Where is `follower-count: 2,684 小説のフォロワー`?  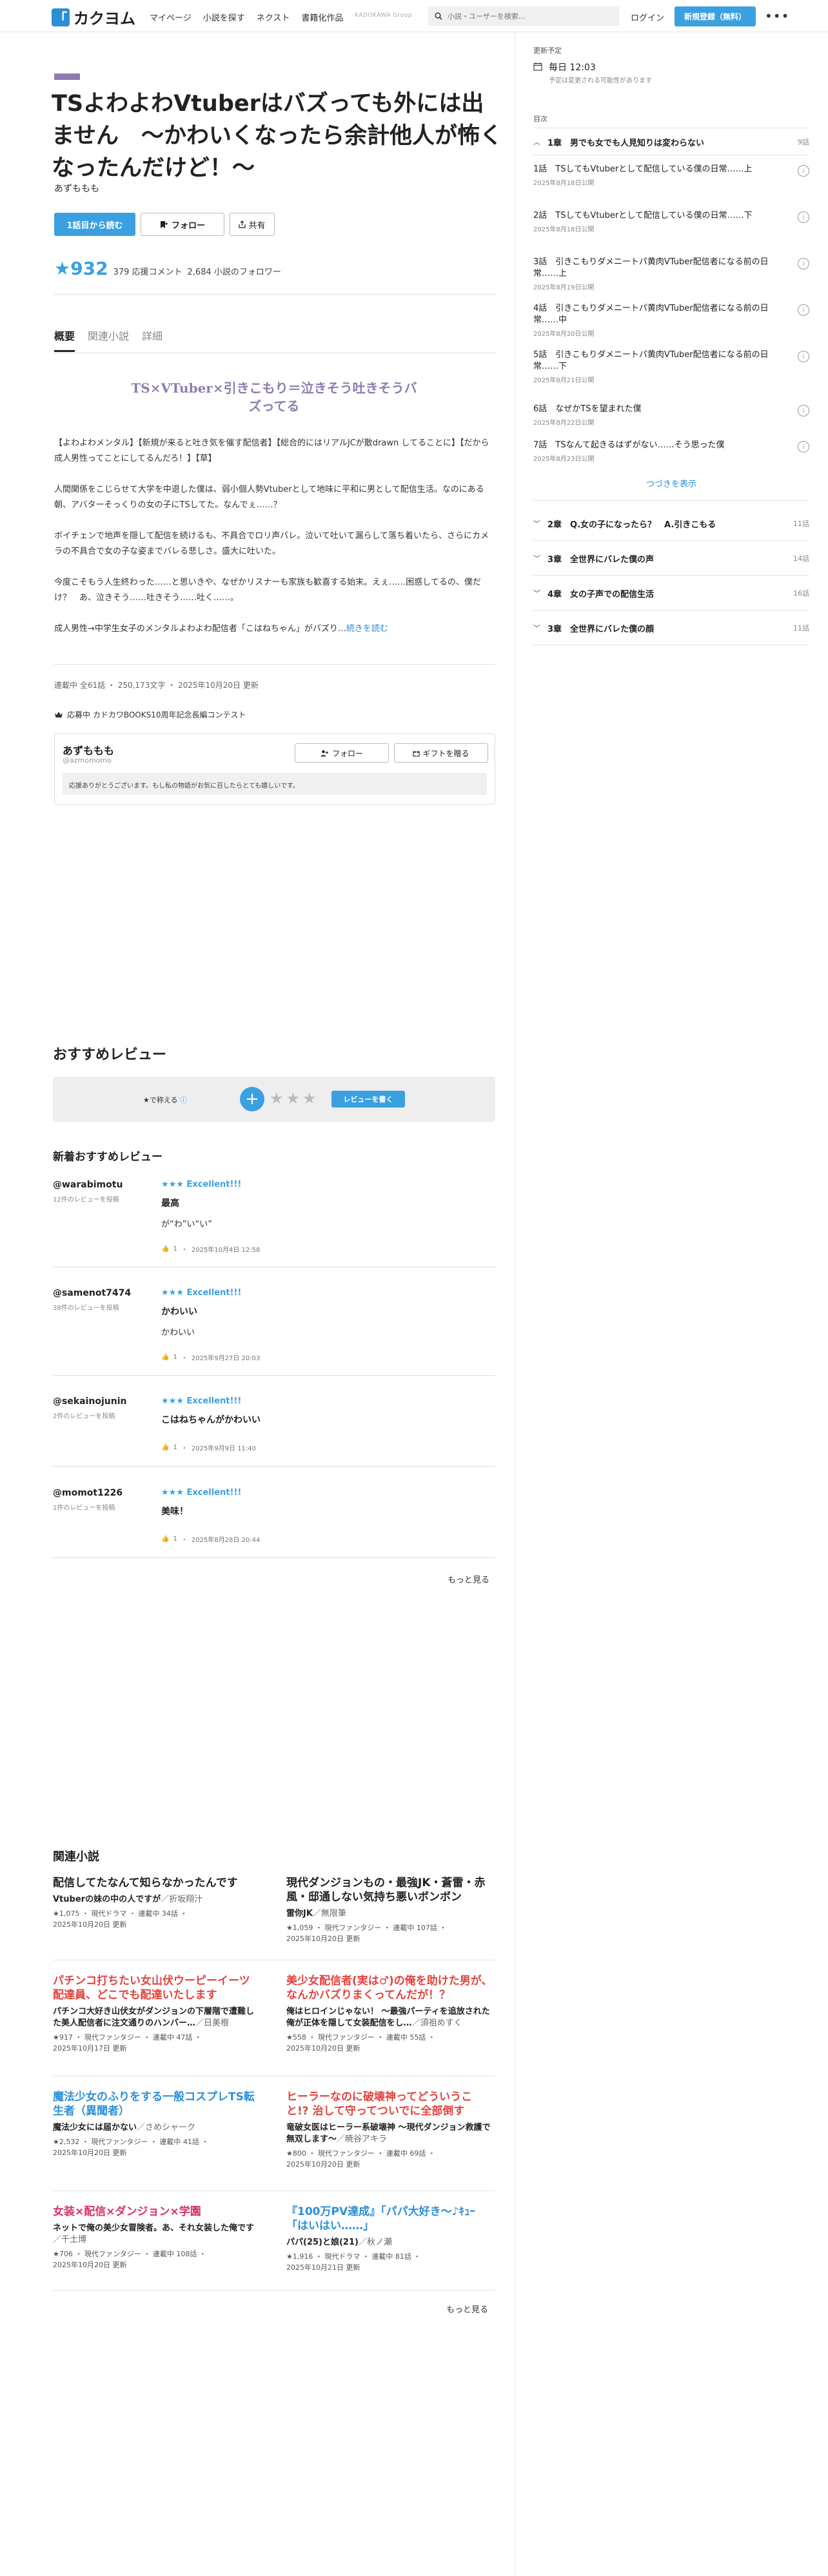
follower-count: 2,684 小説のフォロワー is located at coordinates (234, 271).